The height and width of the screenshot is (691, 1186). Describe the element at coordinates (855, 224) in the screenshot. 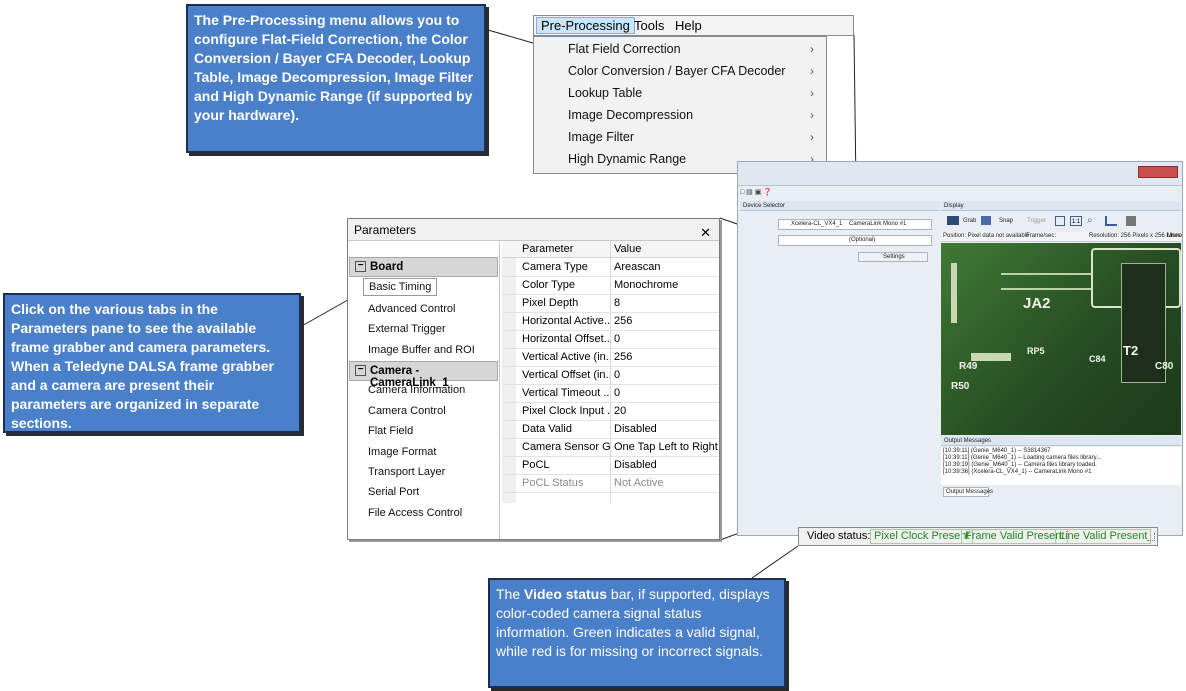

I see `device-combo: Xcelera-CL_VX4_1 CameraLink Mono #1` at that location.